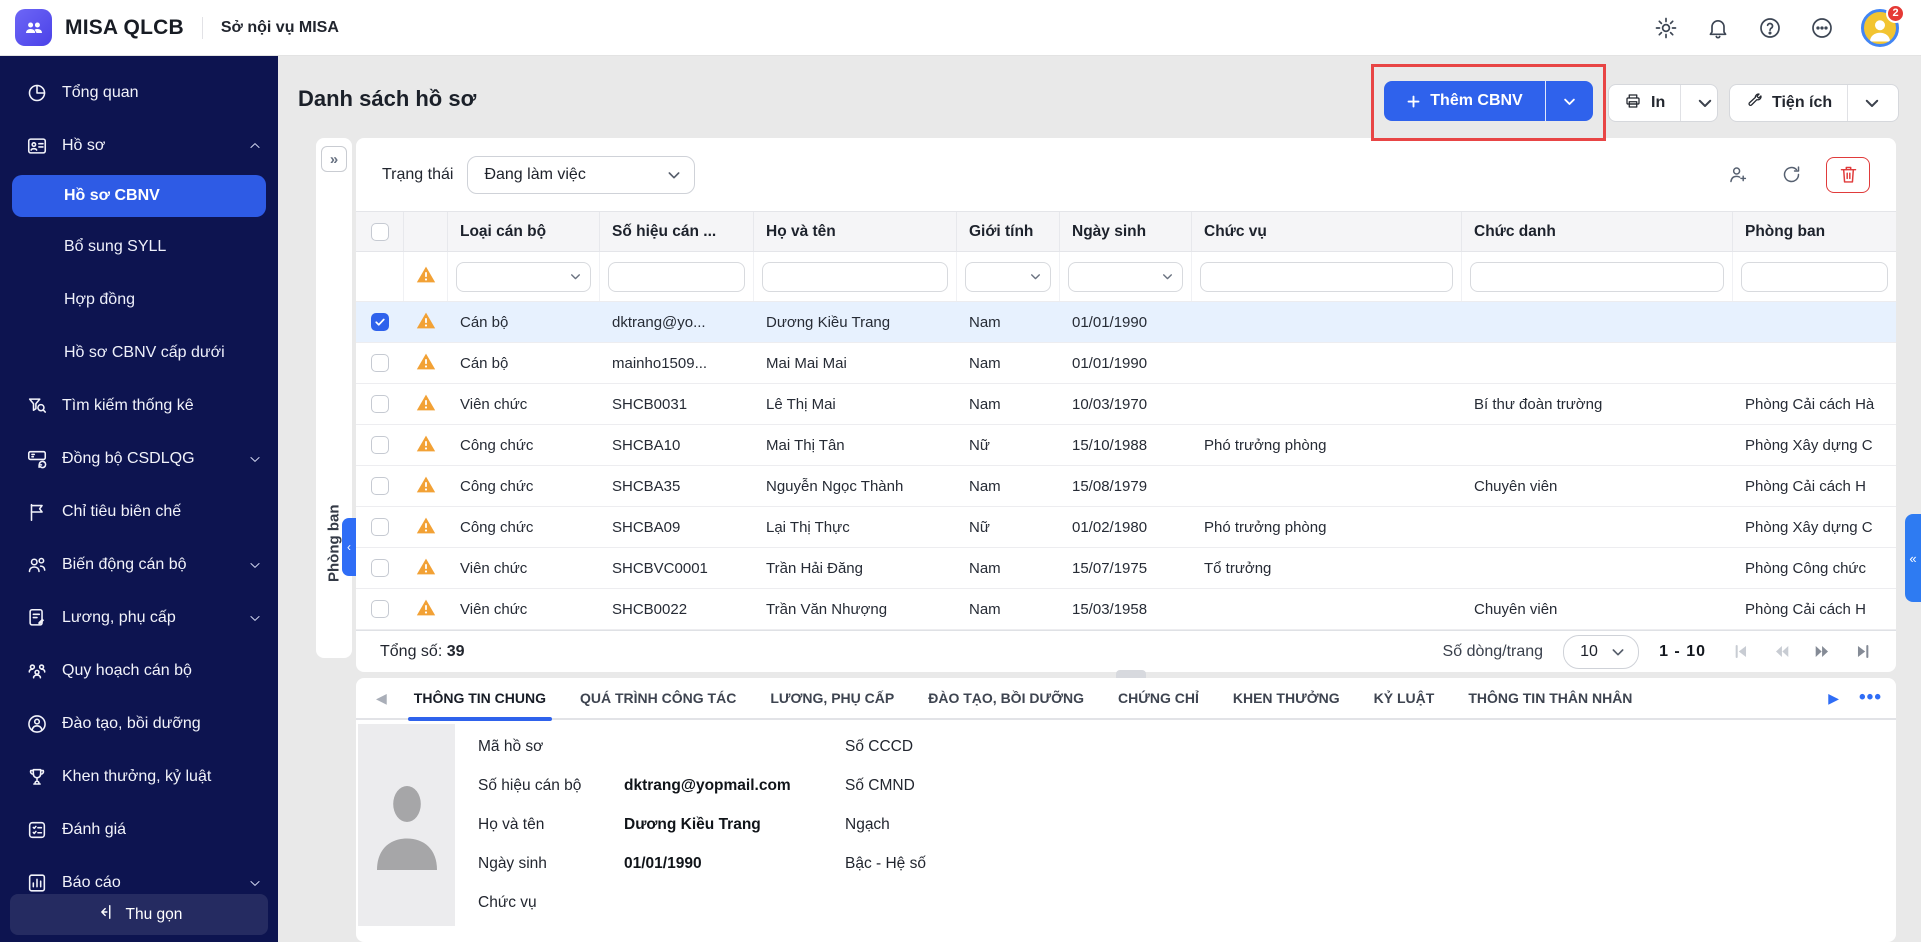  I want to click on sidebar-subitem: Bổ sung SYLL, so click(139, 246).